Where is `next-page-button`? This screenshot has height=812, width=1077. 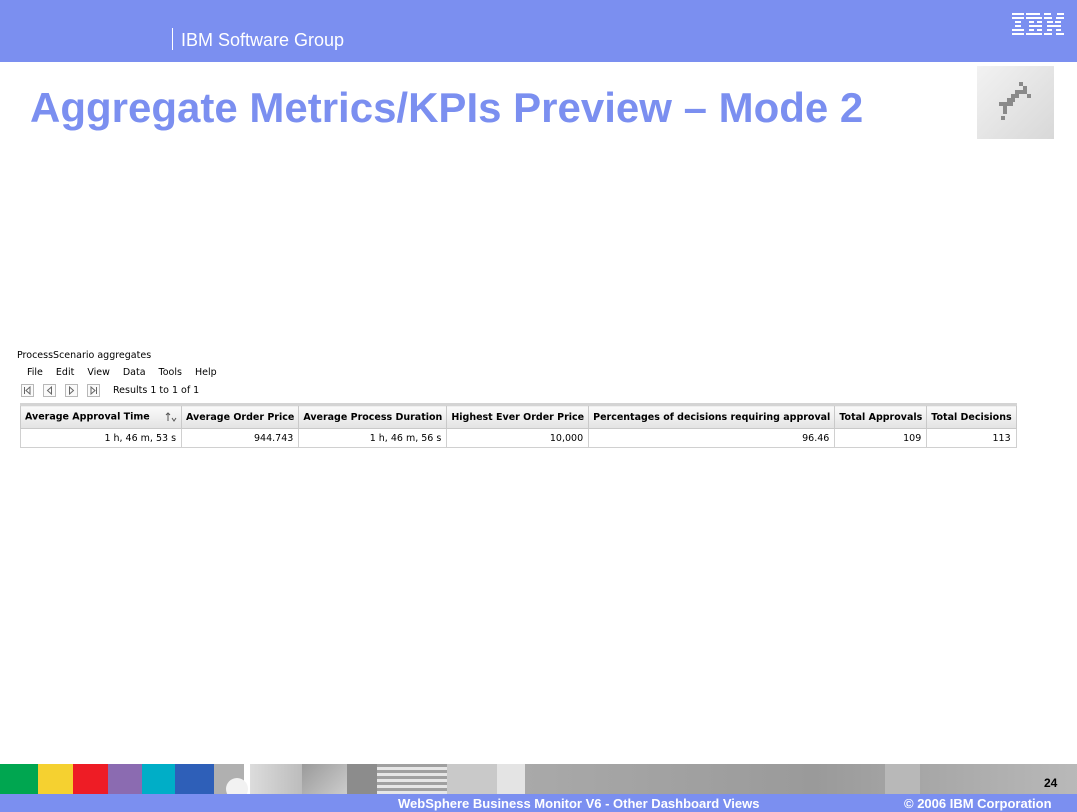 next-page-button is located at coordinates (71, 390).